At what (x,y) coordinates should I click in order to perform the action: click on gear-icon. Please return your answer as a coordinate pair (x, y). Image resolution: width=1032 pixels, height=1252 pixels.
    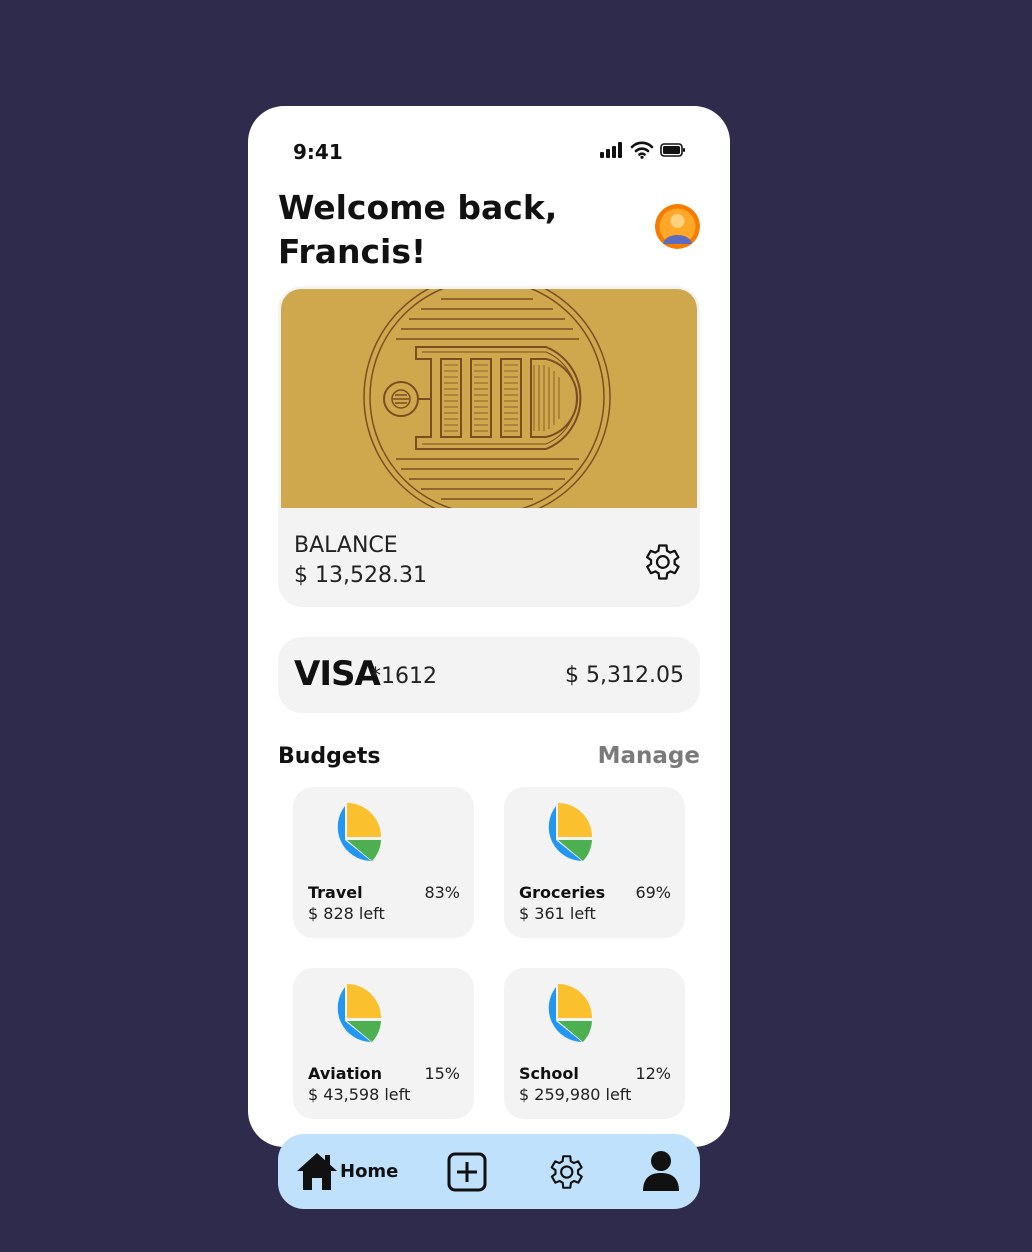
    Looking at the image, I should click on (662, 562).